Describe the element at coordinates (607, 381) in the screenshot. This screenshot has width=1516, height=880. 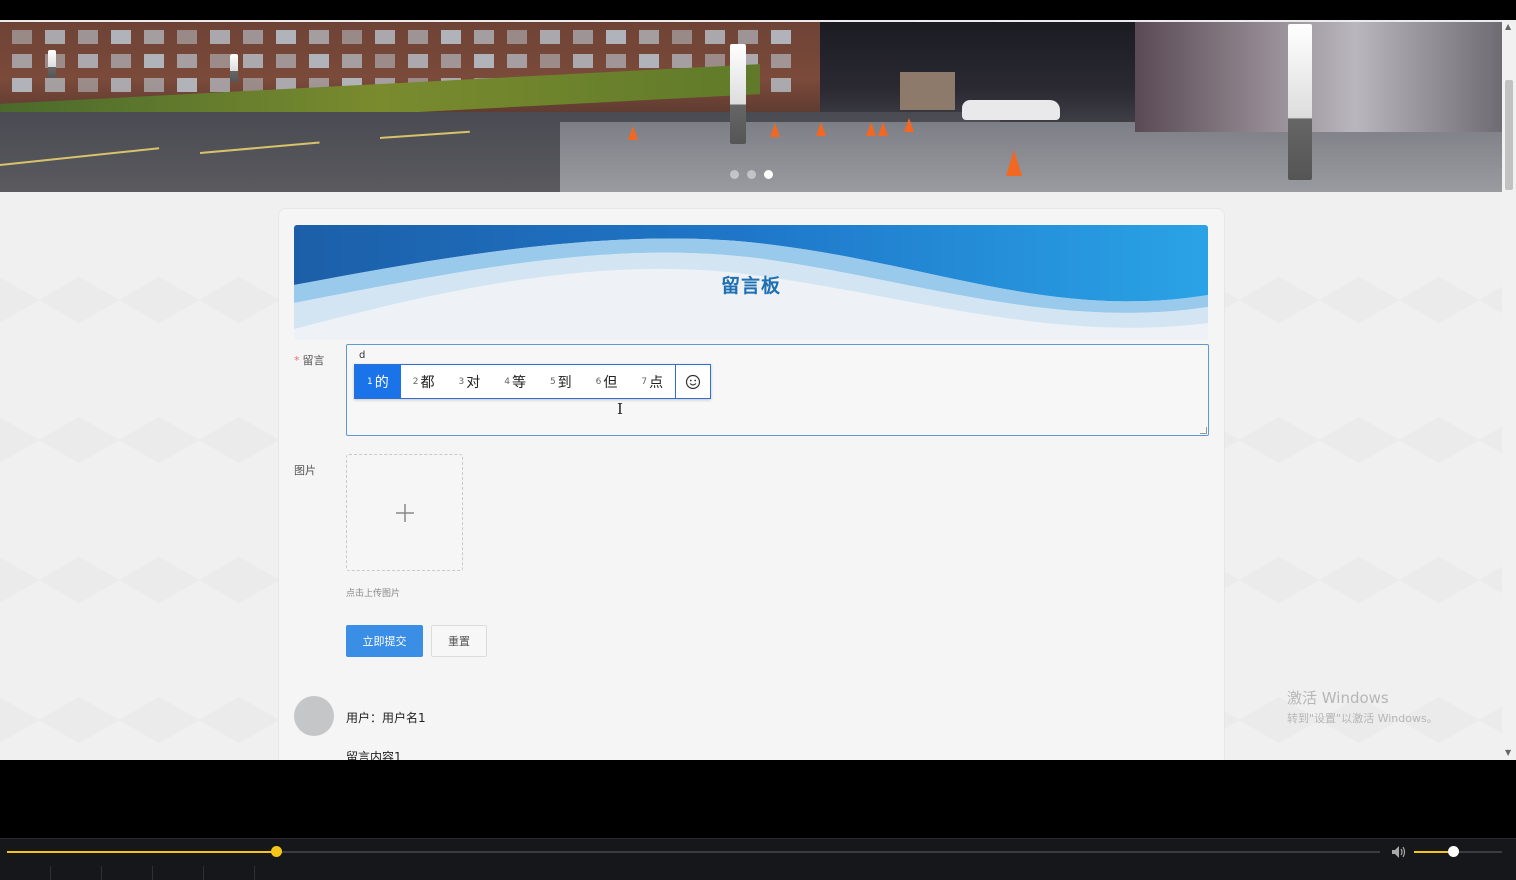
I see `ime-candidate: 6但` at that location.